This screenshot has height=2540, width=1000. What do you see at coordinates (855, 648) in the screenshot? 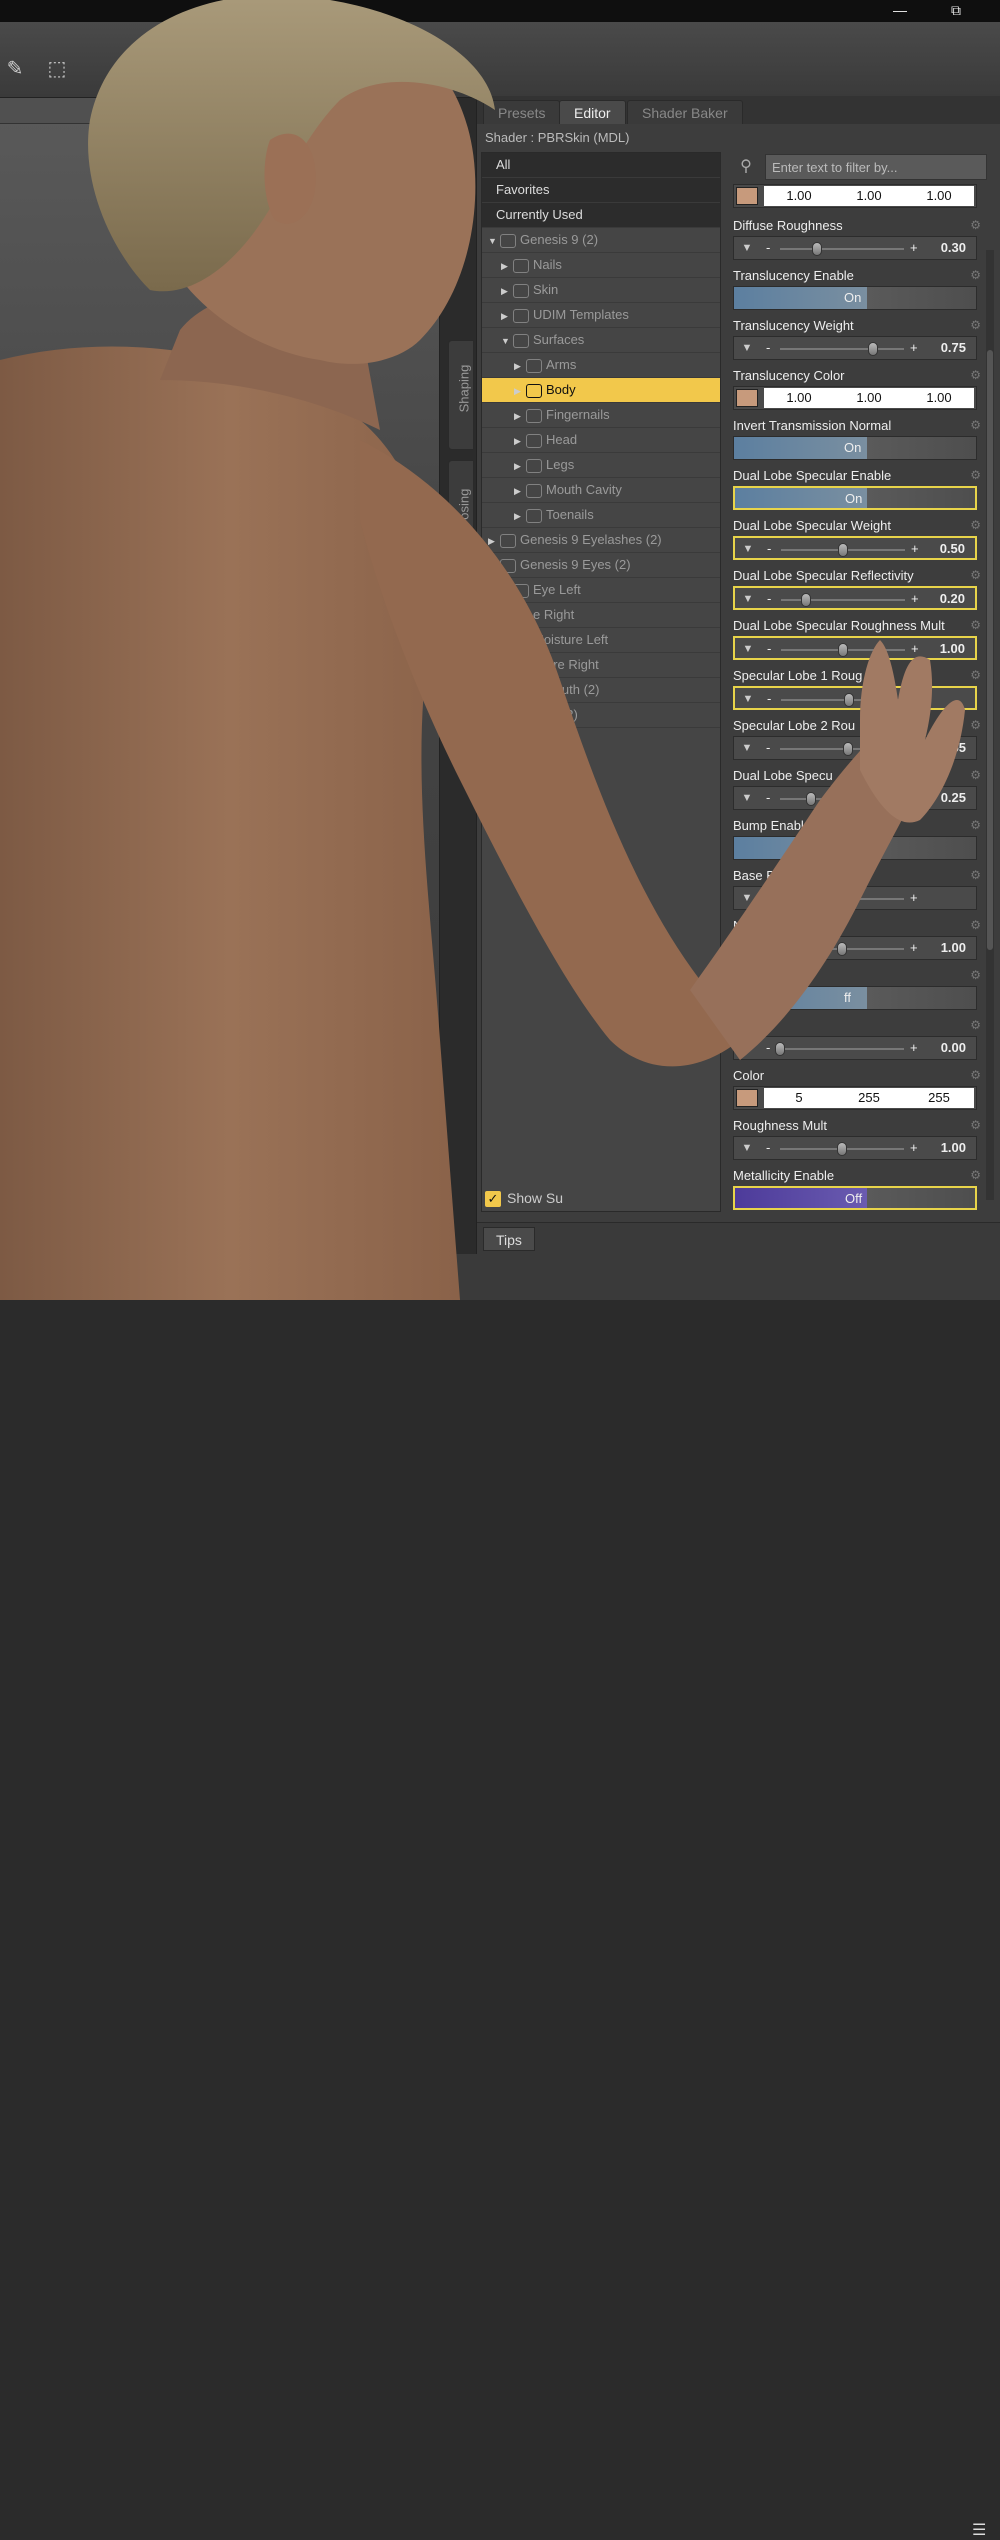
I see `slider-control: ▼ - +1.00` at bounding box center [855, 648].